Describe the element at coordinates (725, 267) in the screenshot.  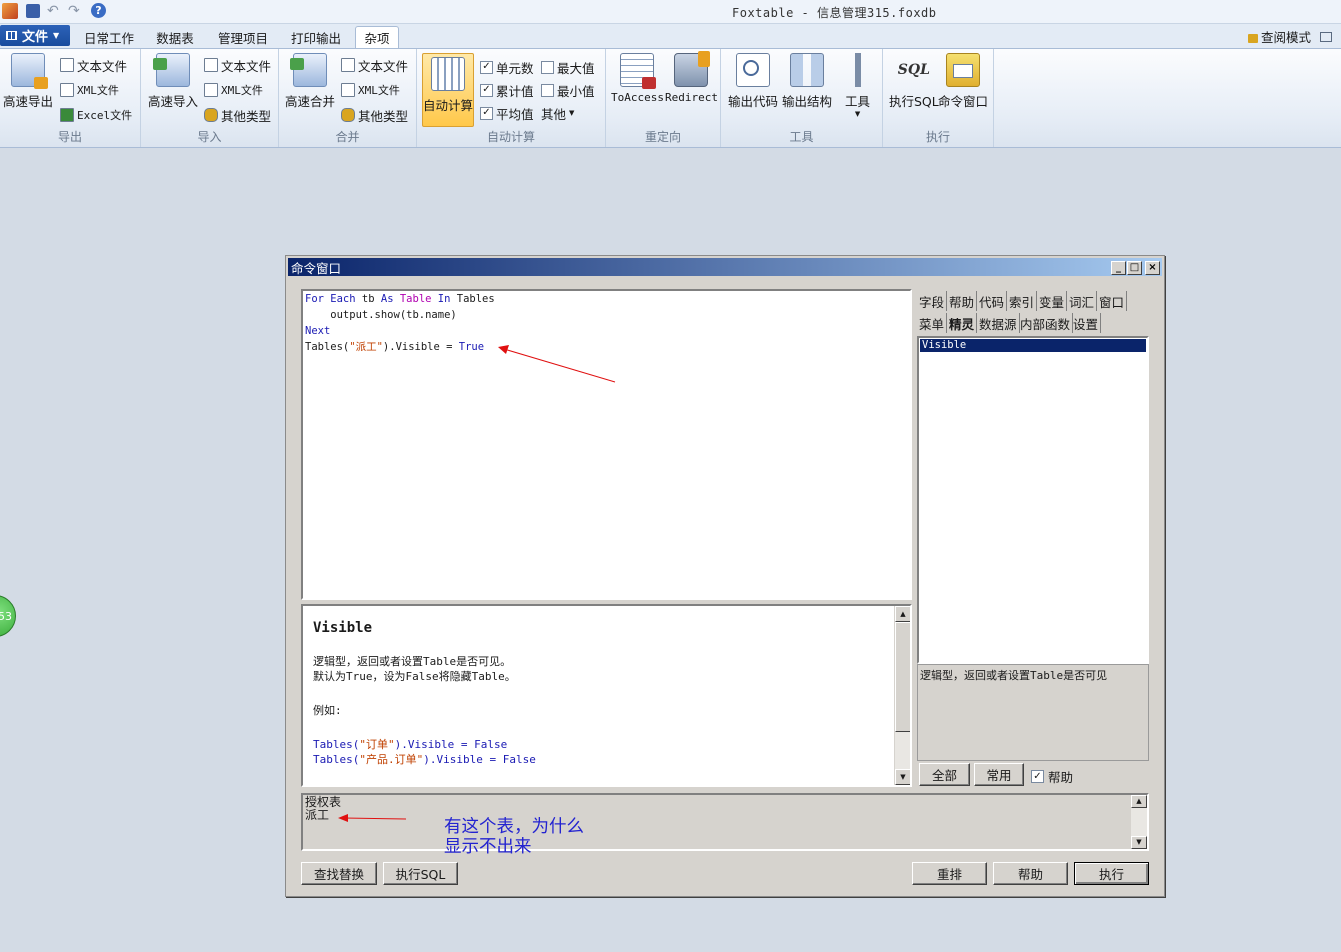
I see `command-window-titlebar: 命令窗口 _ □ ×` at that location.